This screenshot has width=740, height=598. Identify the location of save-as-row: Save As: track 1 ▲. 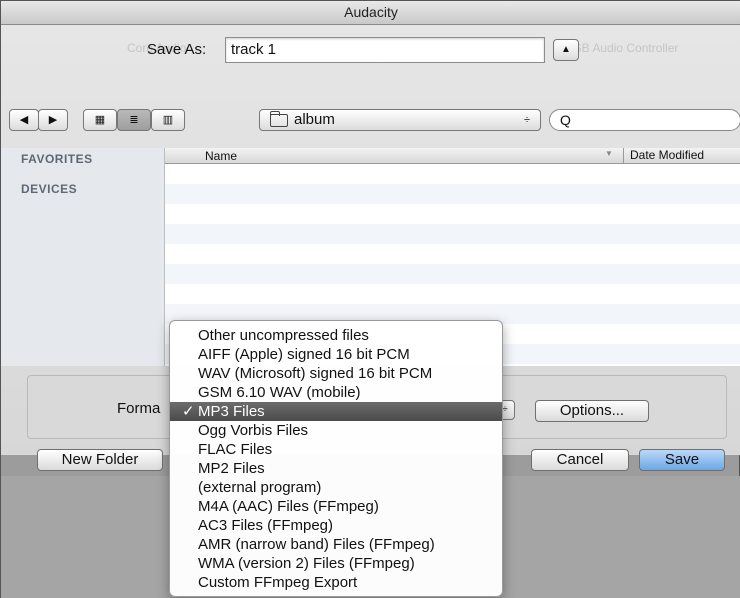
(370, 53).